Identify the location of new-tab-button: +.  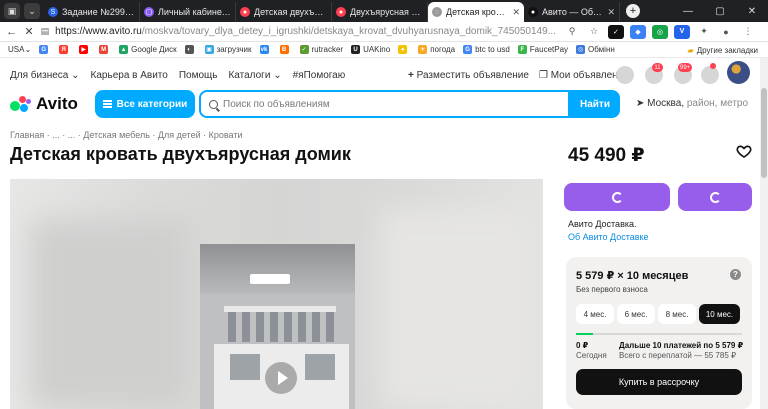
(633, 11).